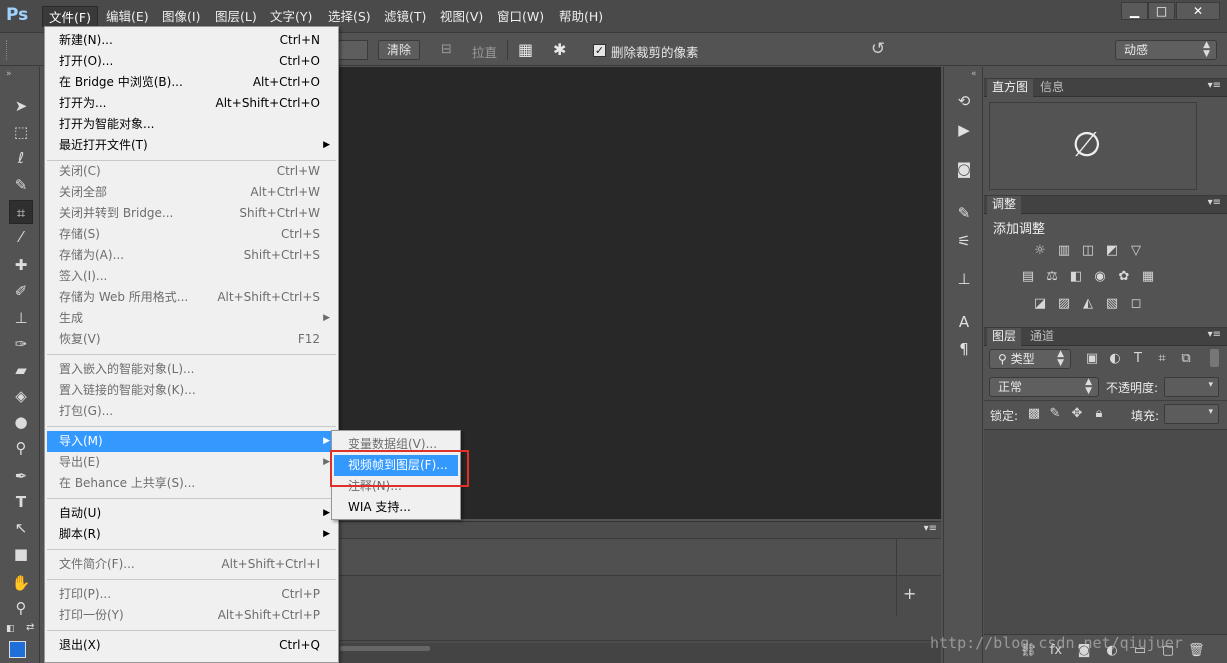 The height and width of the screenshot is (663, 1227). Describe the element at coordinates (21, 291) in the screenshot. I see `brush-tool-icon: ✐` at that location.